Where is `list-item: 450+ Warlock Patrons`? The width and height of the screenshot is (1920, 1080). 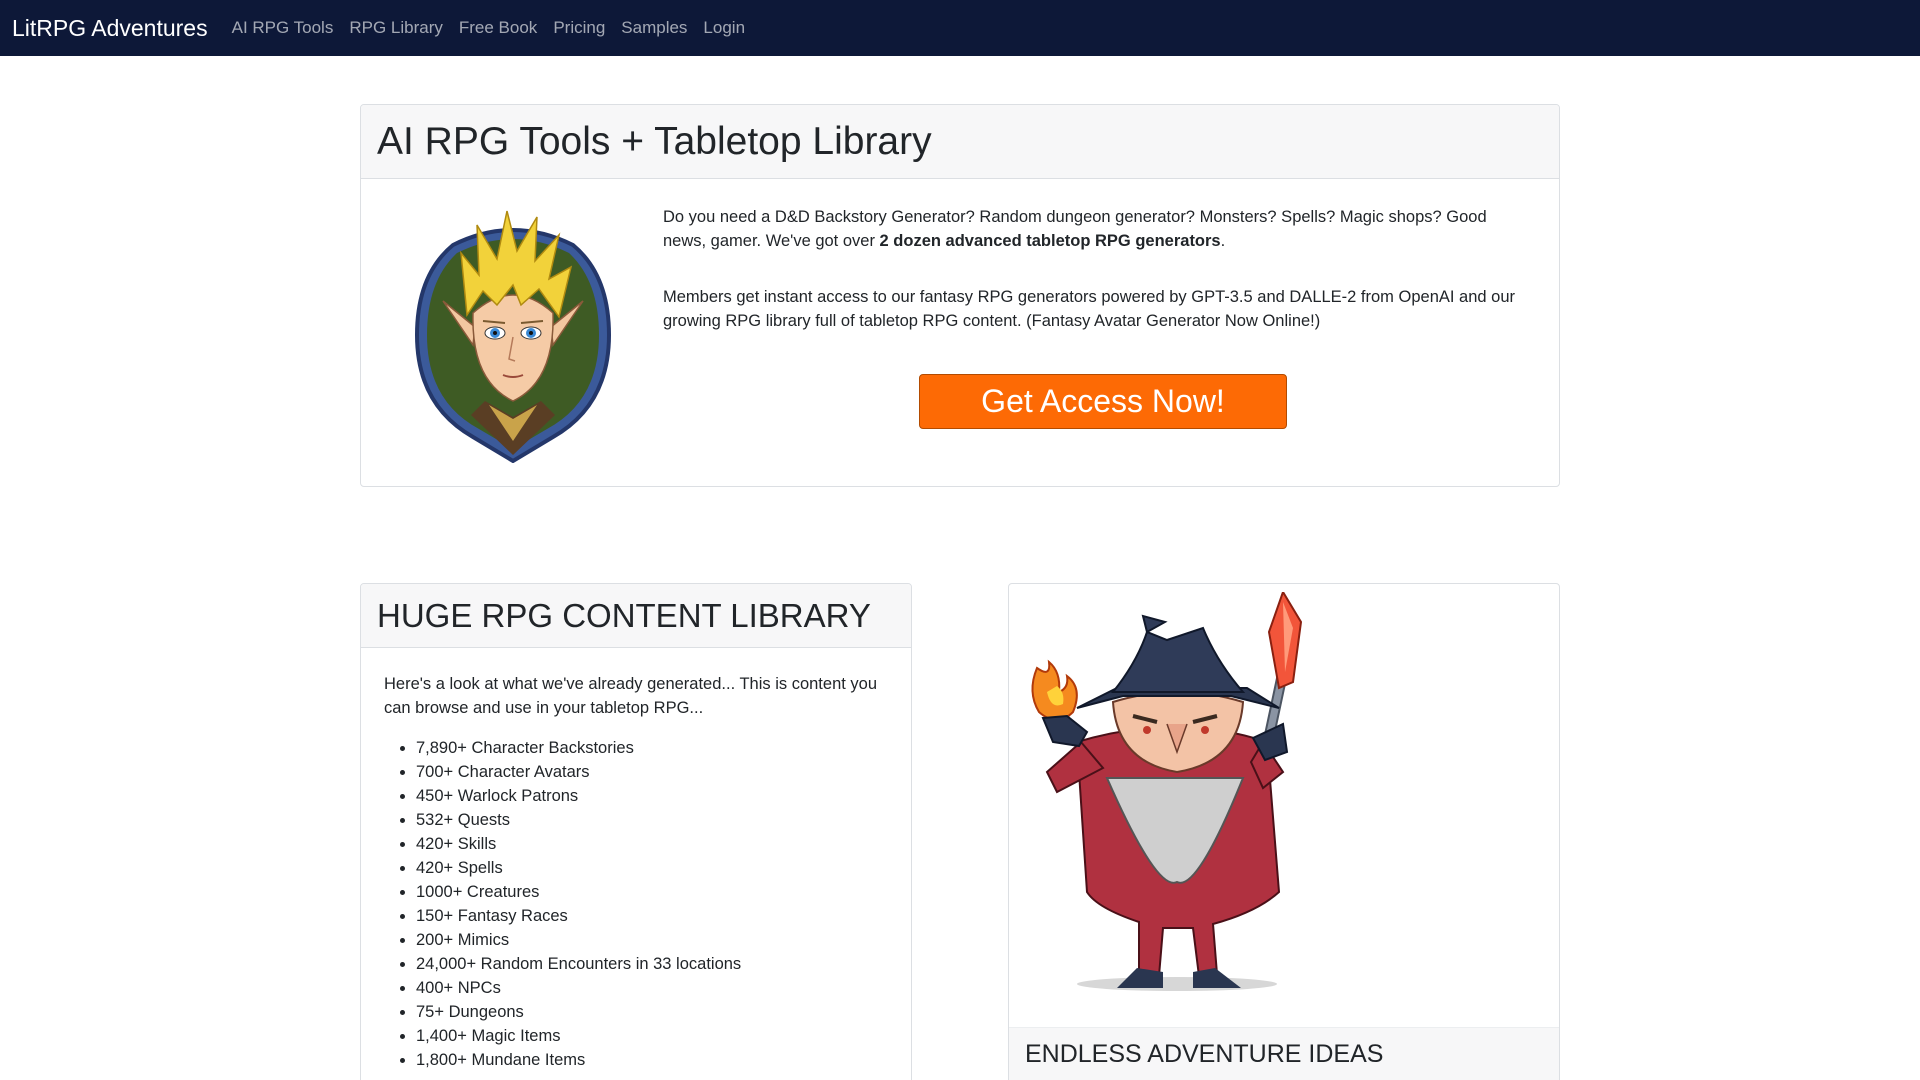
list-item: 450+ Warlock Patrons is located at coordinates (651, 796).